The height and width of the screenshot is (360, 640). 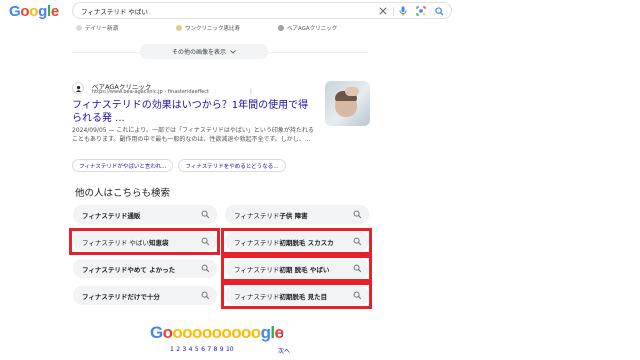 I want to click on page-number-link: 8, so click(x=216, y=349).